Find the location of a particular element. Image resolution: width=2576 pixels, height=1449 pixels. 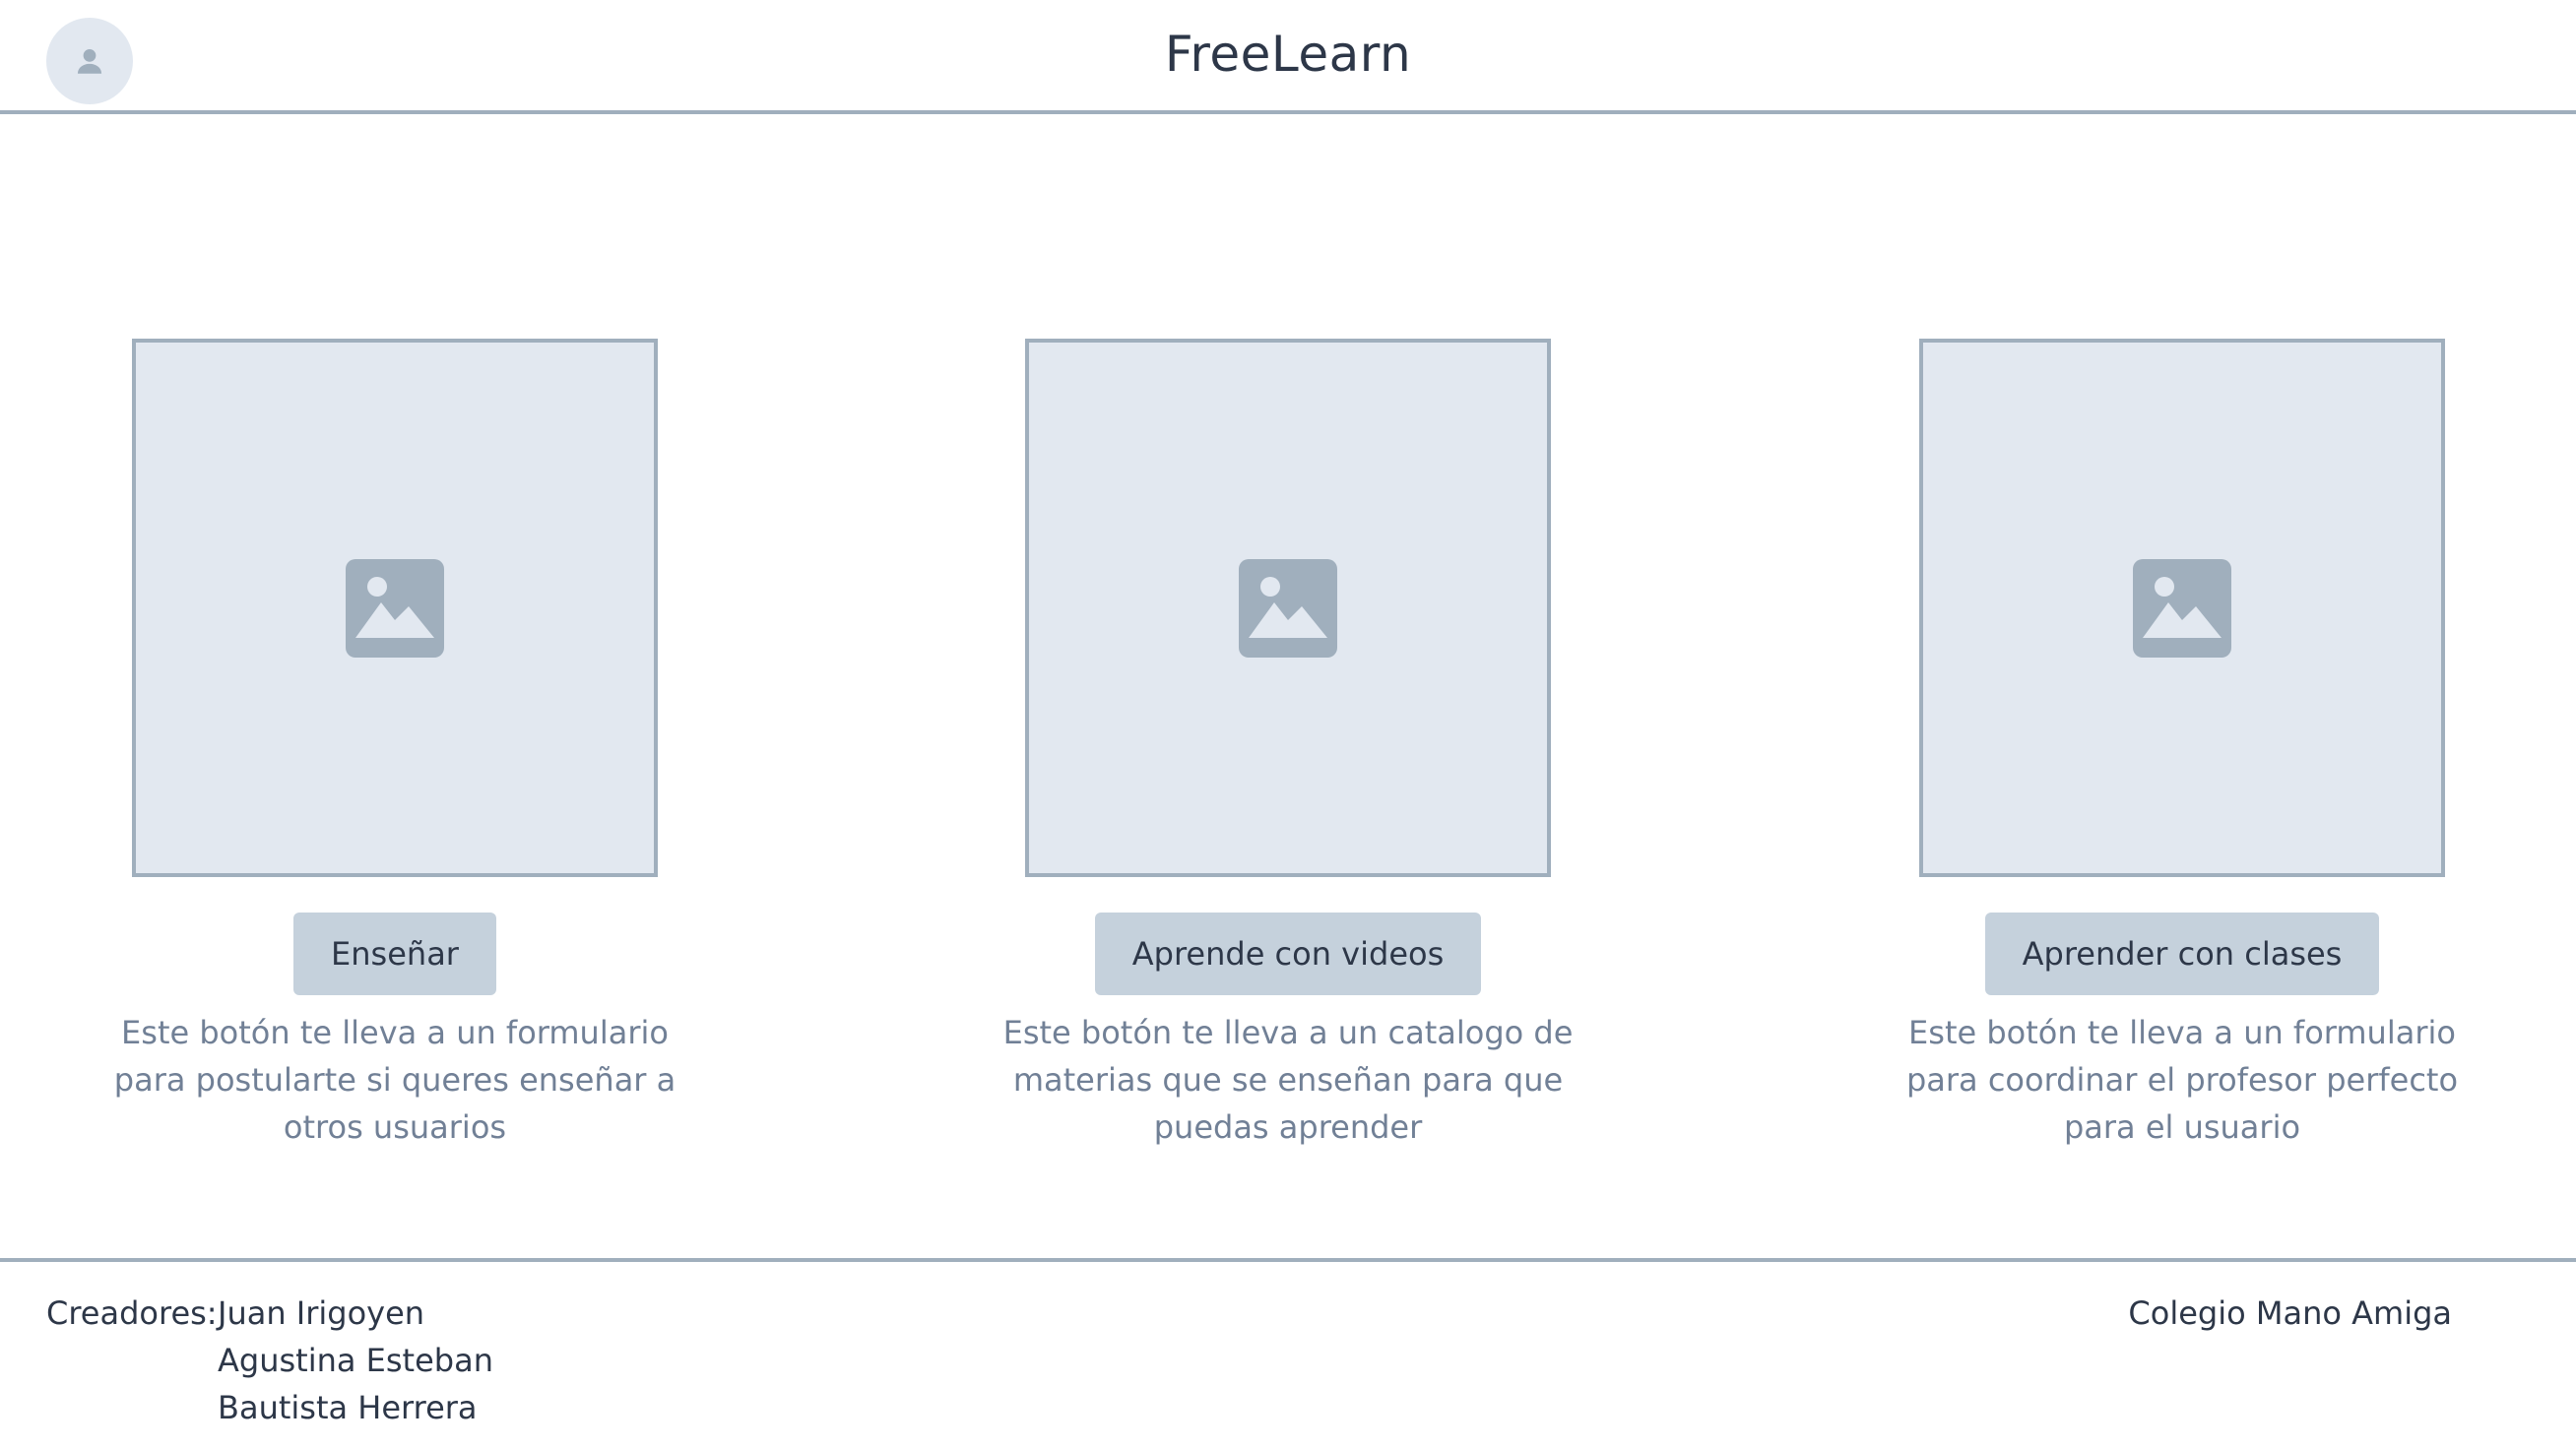

creator-name: Juan Irigoyen is located at coordinates (321, 1313).